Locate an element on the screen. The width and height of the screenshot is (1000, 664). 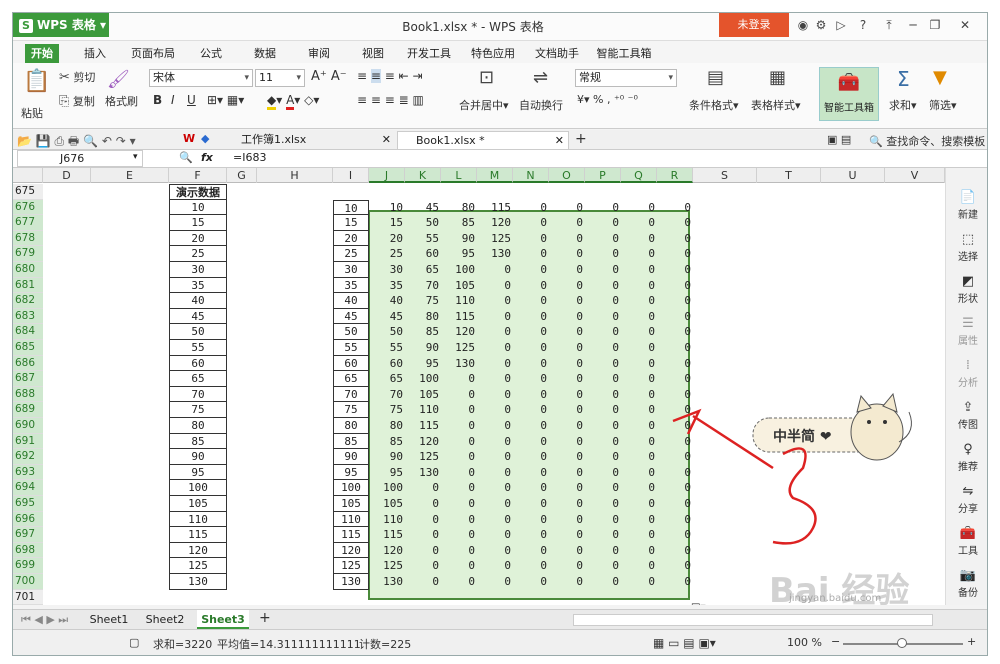
number-format-select: 常规 is located at coordinates (626, 78).